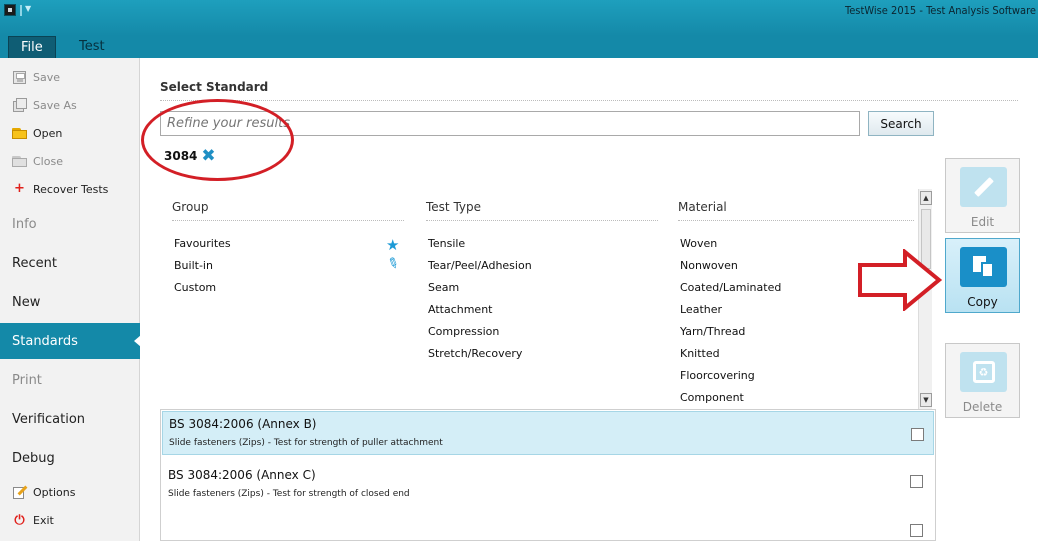 The height and width of the screenshot is (541, 1038). What do you see at coordinates (19, 188) in the screenshot?
I see `recover-plus-icon: +` at bounding box center [19, 188].